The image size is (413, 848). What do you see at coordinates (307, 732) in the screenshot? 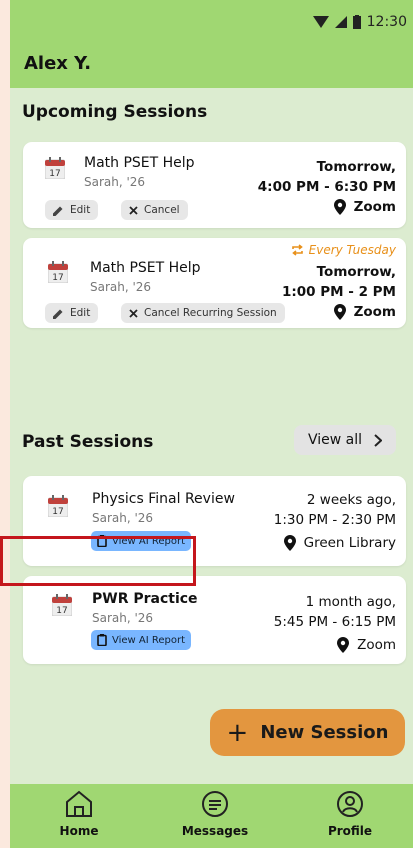
I see `new-session-button: + New Session` at bounding box center [307, 732].